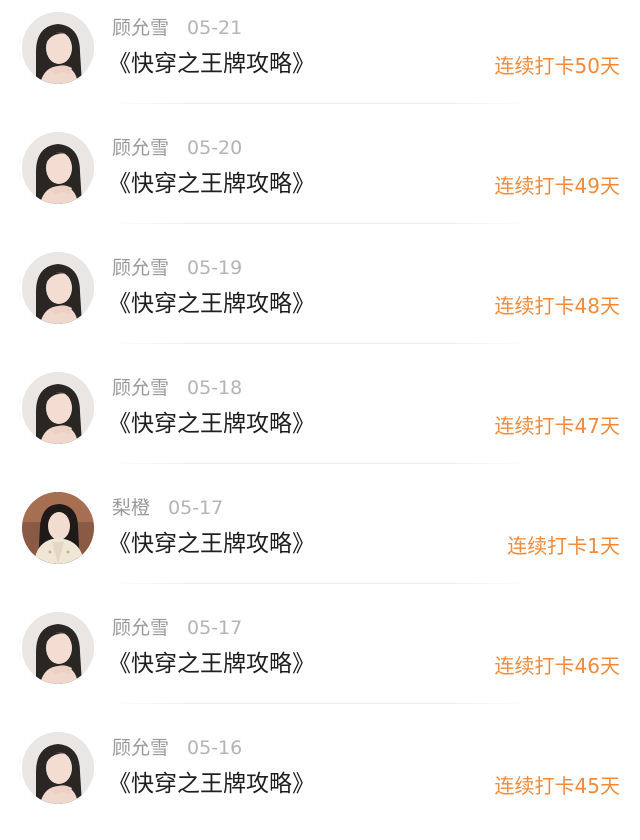 The image size is (640, 840). I want to click on user-line: 顾允雪 05-21, so click(177, 28).